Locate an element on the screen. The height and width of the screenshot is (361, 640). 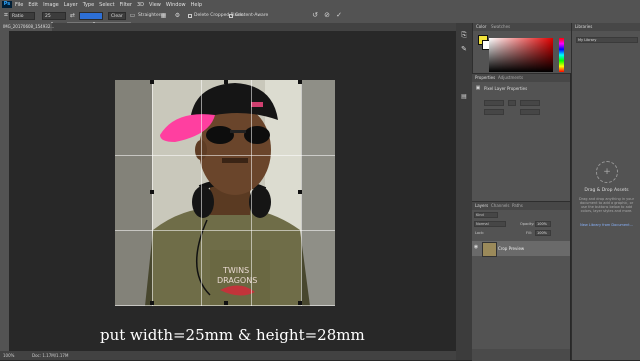
lock-label: Lock: is located at coordinates (480, 233).